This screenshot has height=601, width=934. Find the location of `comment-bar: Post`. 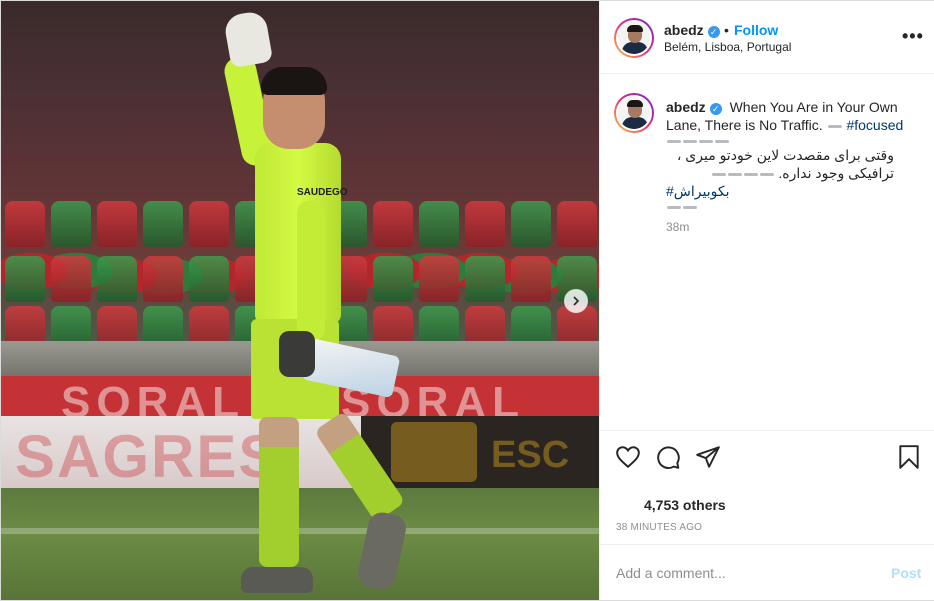

comment-bar: Post is located at coordinates (767, 572).